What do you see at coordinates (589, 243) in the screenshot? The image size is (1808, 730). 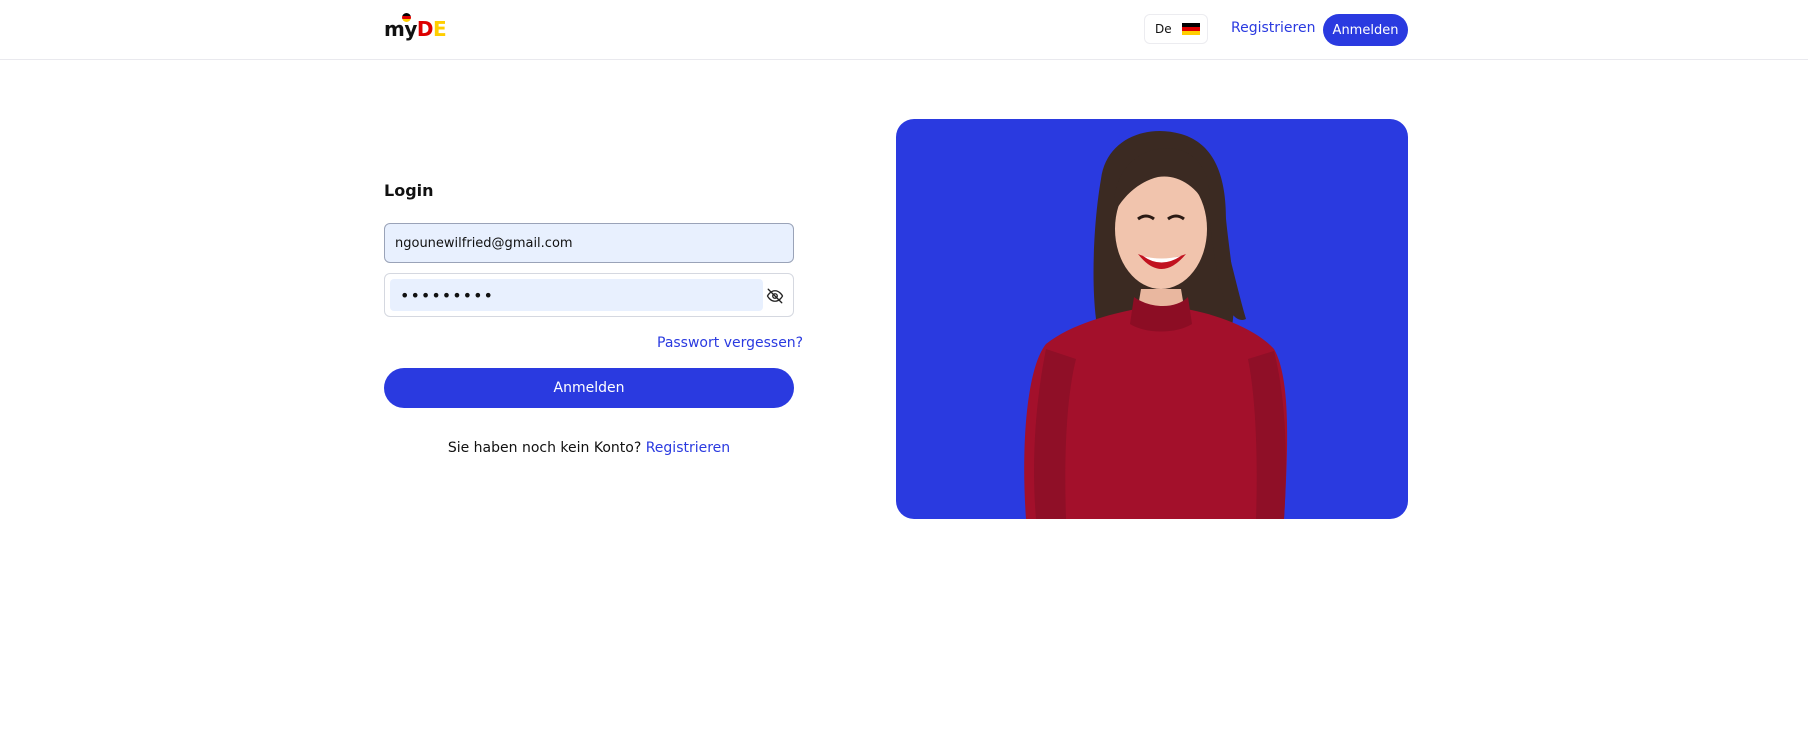 I see `email-field` at bounding box center [589, 243].